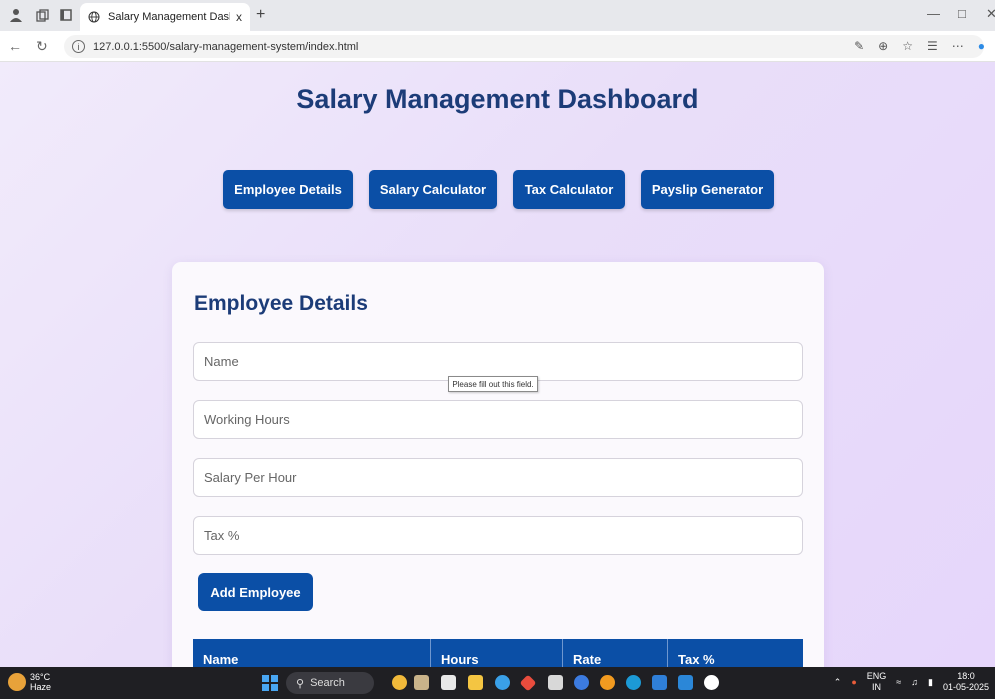  Describe the element at coordinates (696, 659) in the screenshot. I see `column-tax: Tax %` at that location.